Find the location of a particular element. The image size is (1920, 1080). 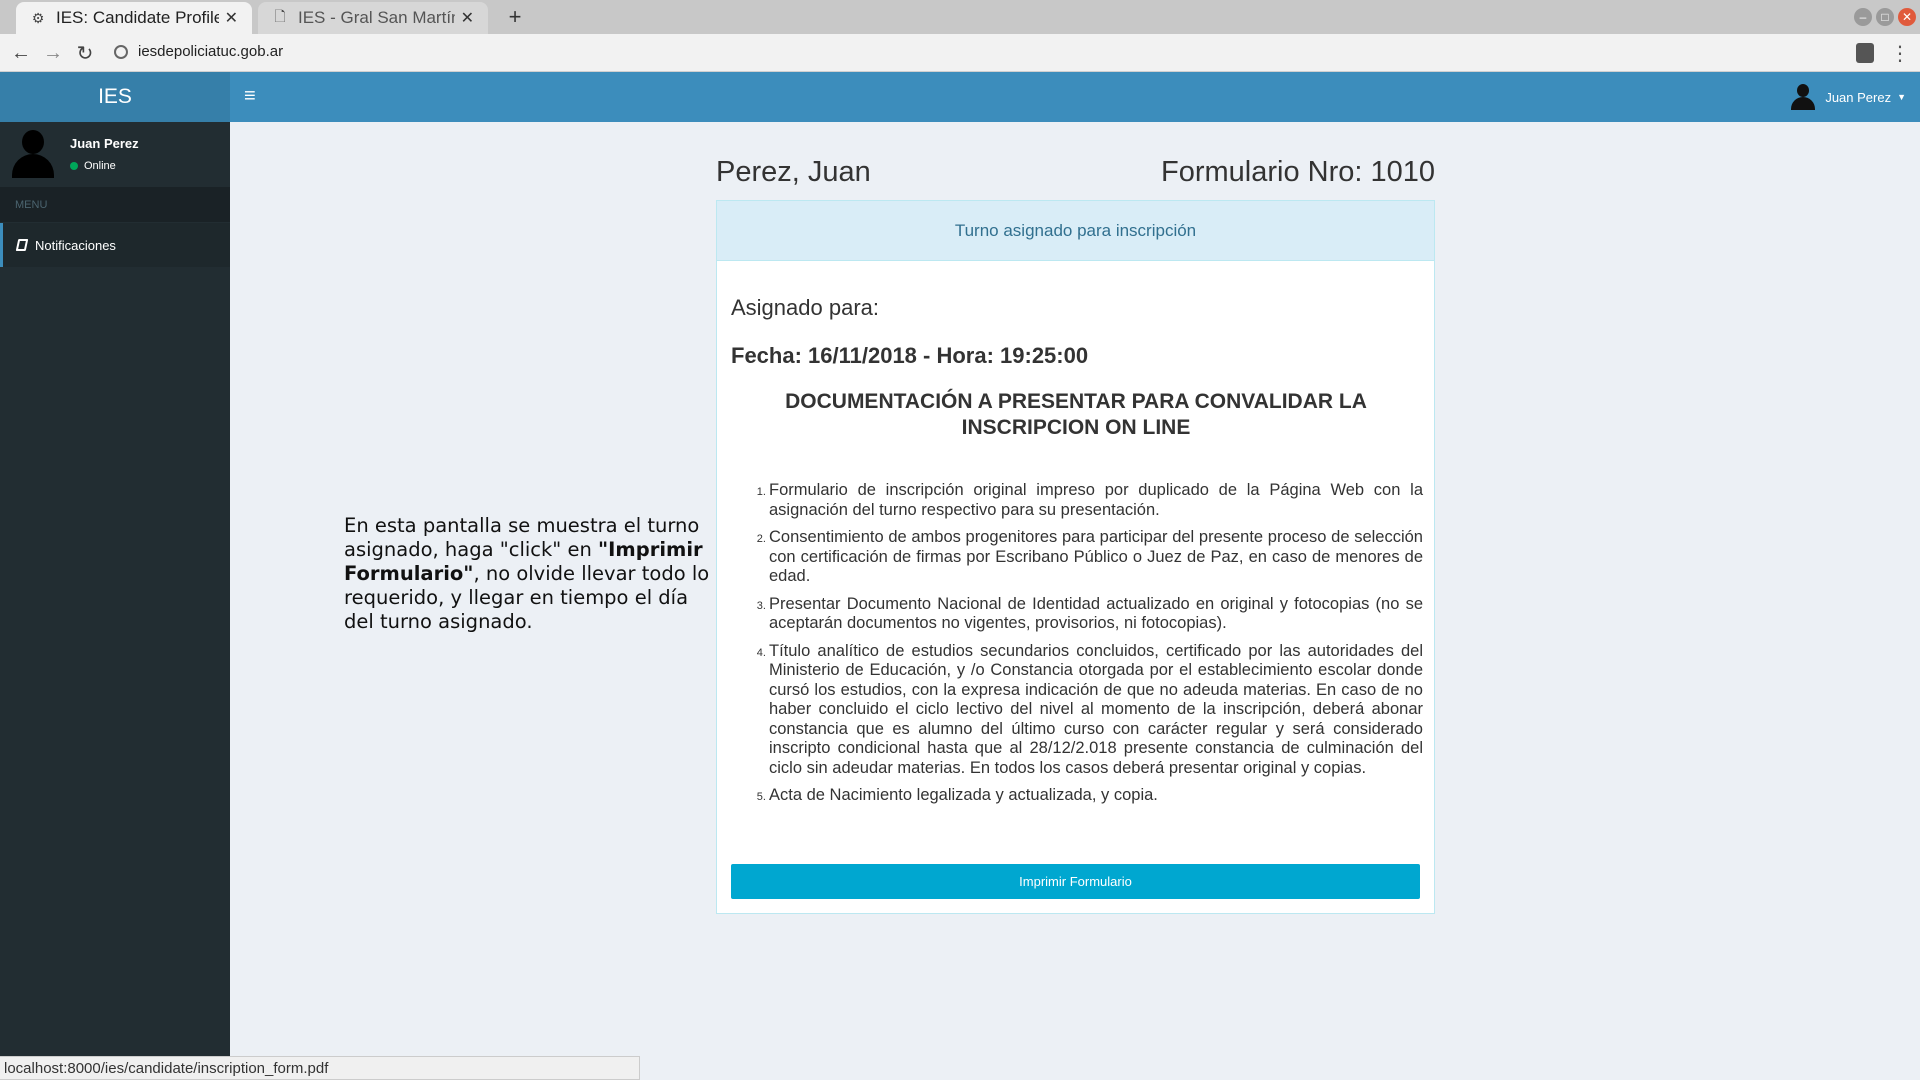

user-menu-dropdown: Juan Perez ▼ is located at coordinates (1848, 97).